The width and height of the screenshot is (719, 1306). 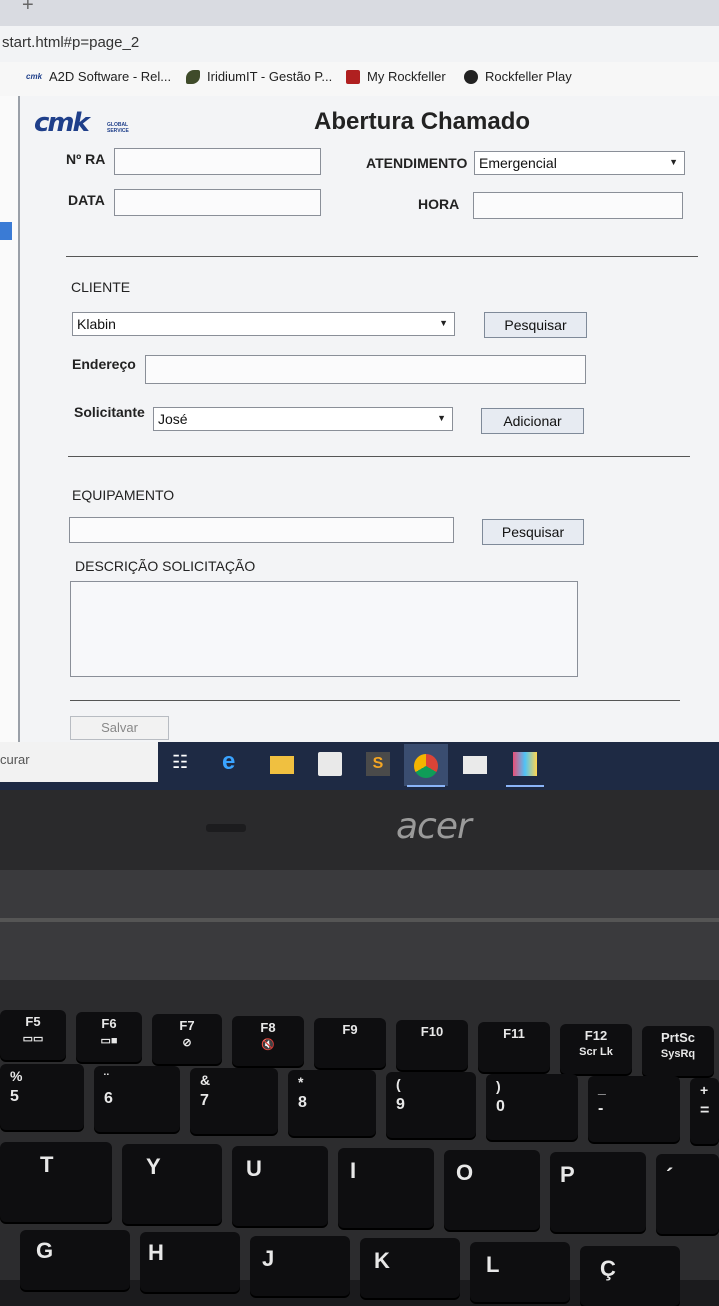 I want to click on data-label: DATA, so click(x=86, y=200).